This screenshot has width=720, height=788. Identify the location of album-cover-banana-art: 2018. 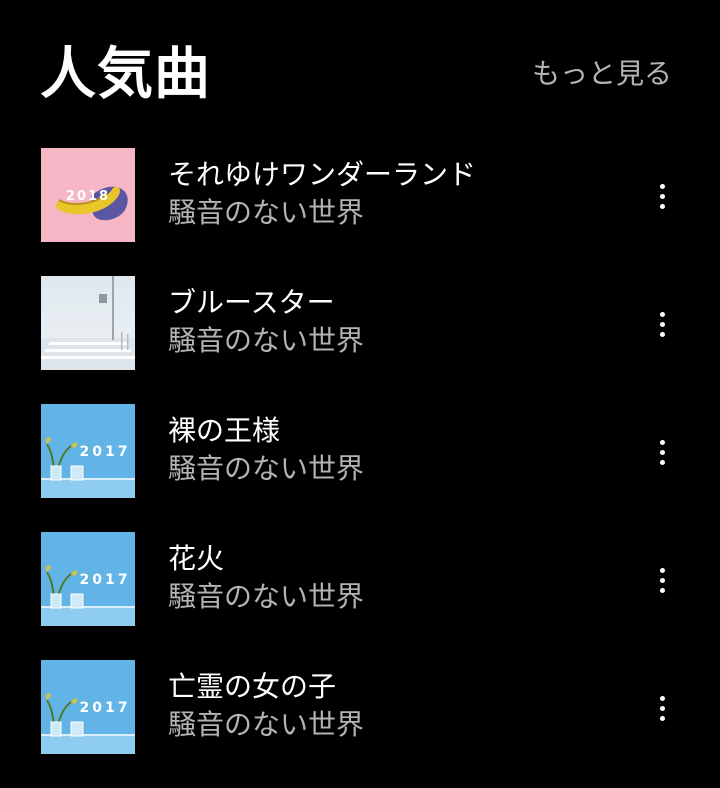
(88, 195).